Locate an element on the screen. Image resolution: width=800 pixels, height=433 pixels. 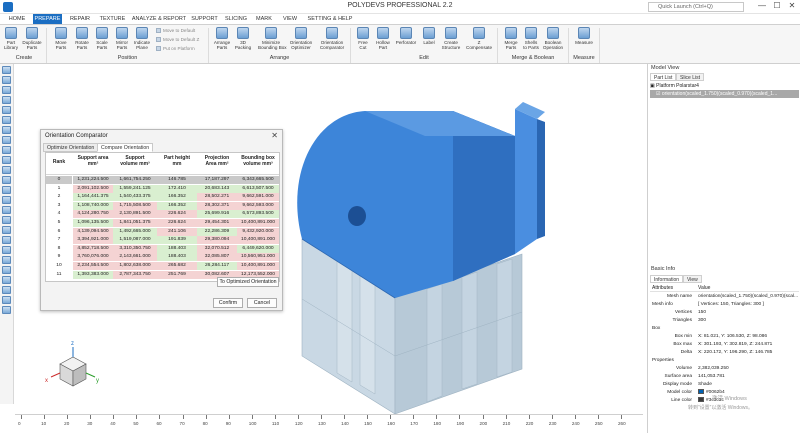
transparent-icon is located at coordinates (6, 230).